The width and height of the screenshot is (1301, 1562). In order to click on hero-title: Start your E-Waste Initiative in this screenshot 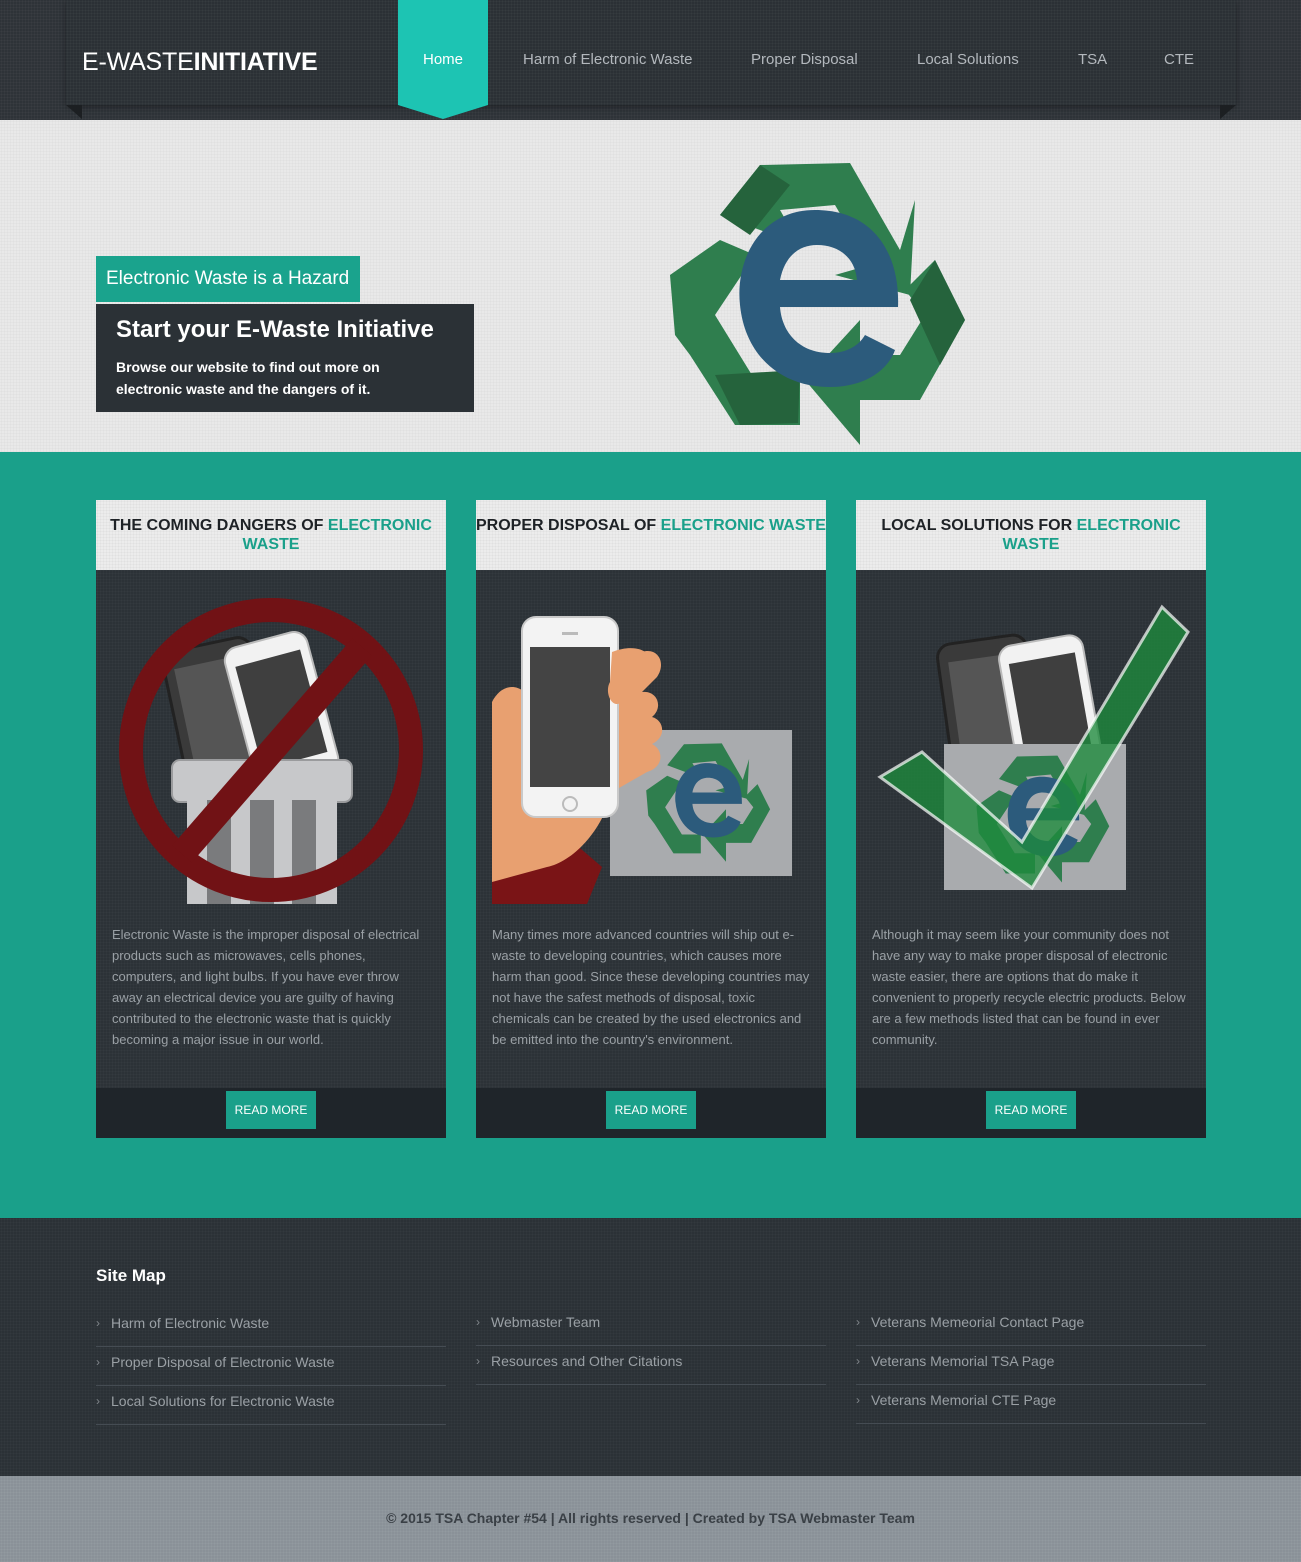, I will do `click(275, 329)`.